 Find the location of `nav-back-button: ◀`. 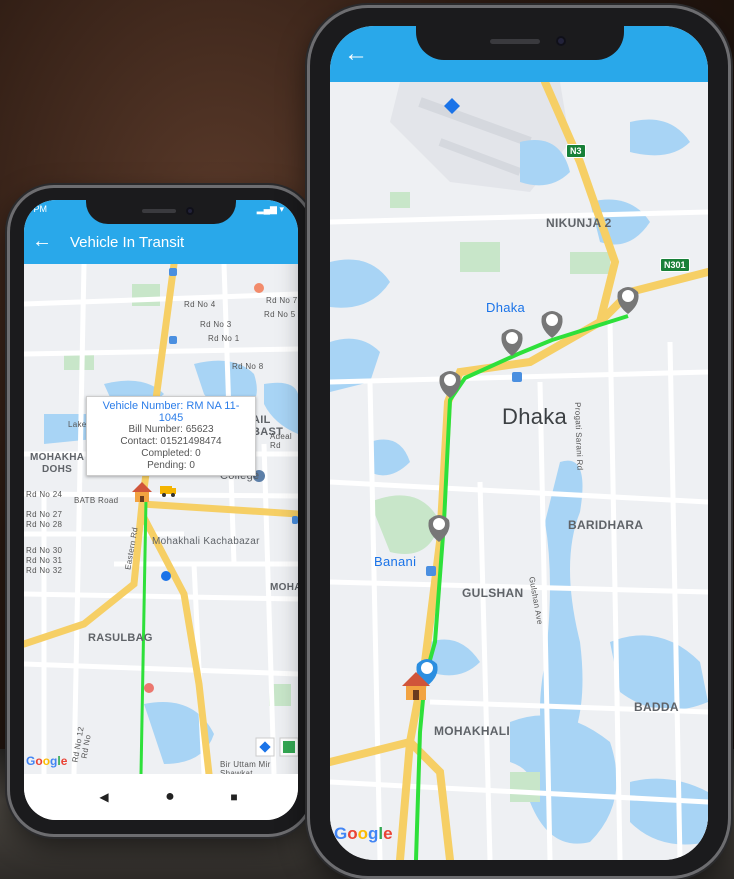

nav-back-button: ◀ is located at coordinates (103, 797).